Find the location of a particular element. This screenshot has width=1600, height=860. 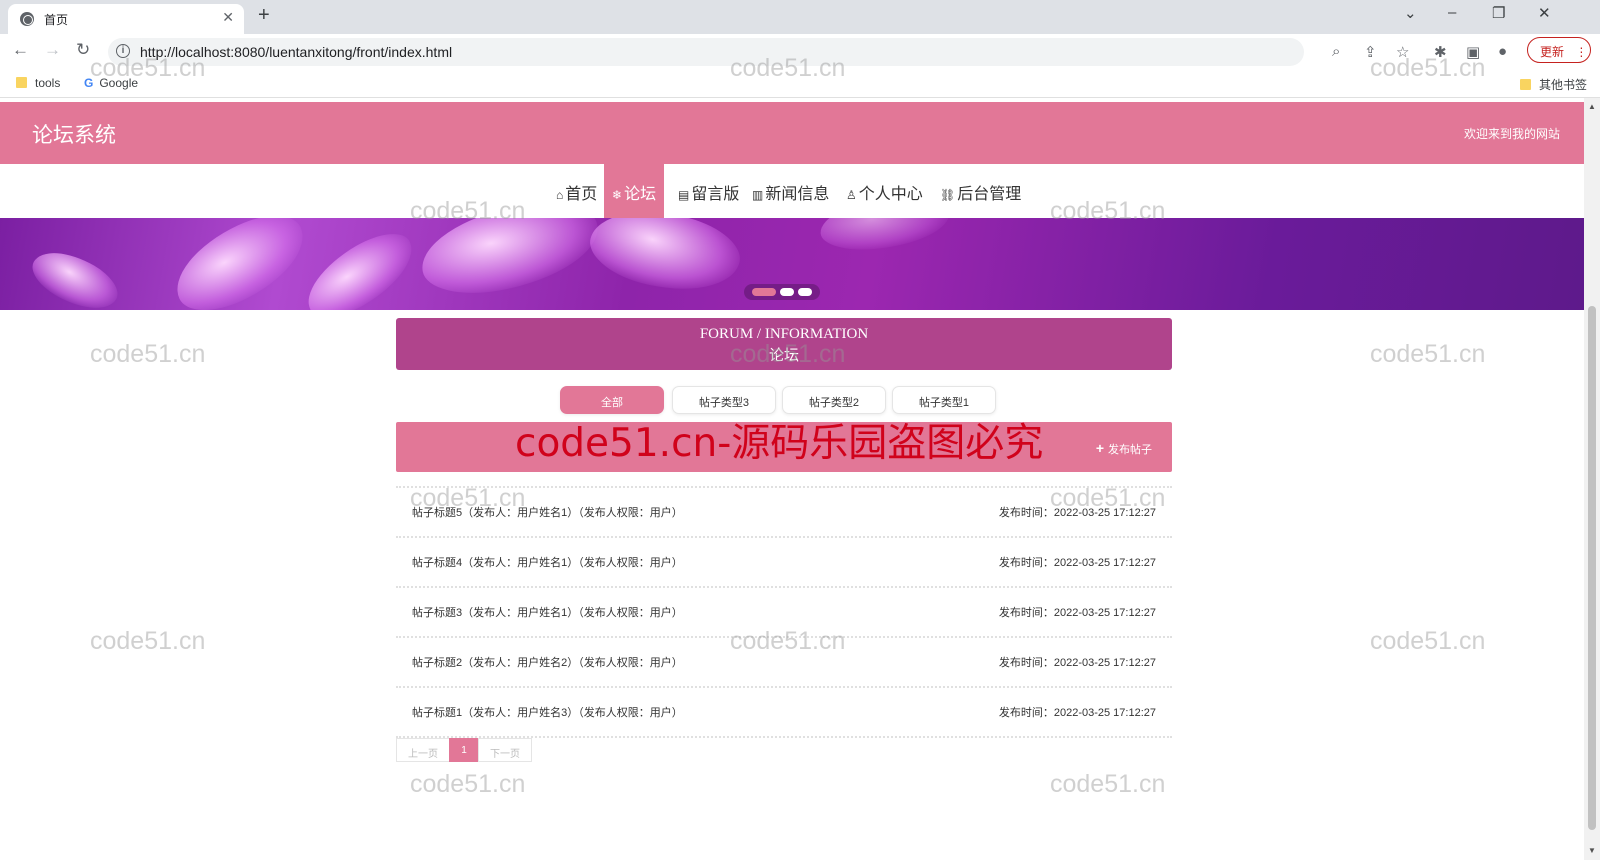

update-label: 更新 is located at coordinates (1552, 52).